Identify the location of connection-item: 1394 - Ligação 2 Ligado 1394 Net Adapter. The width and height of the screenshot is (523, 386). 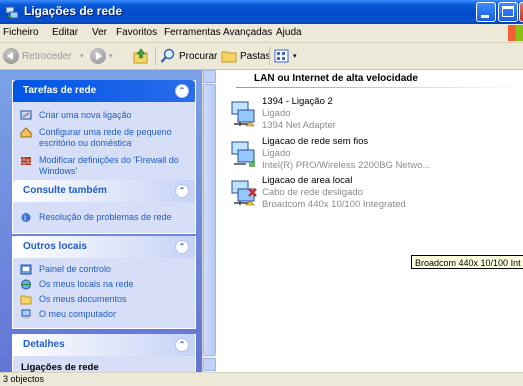
(370, 116).